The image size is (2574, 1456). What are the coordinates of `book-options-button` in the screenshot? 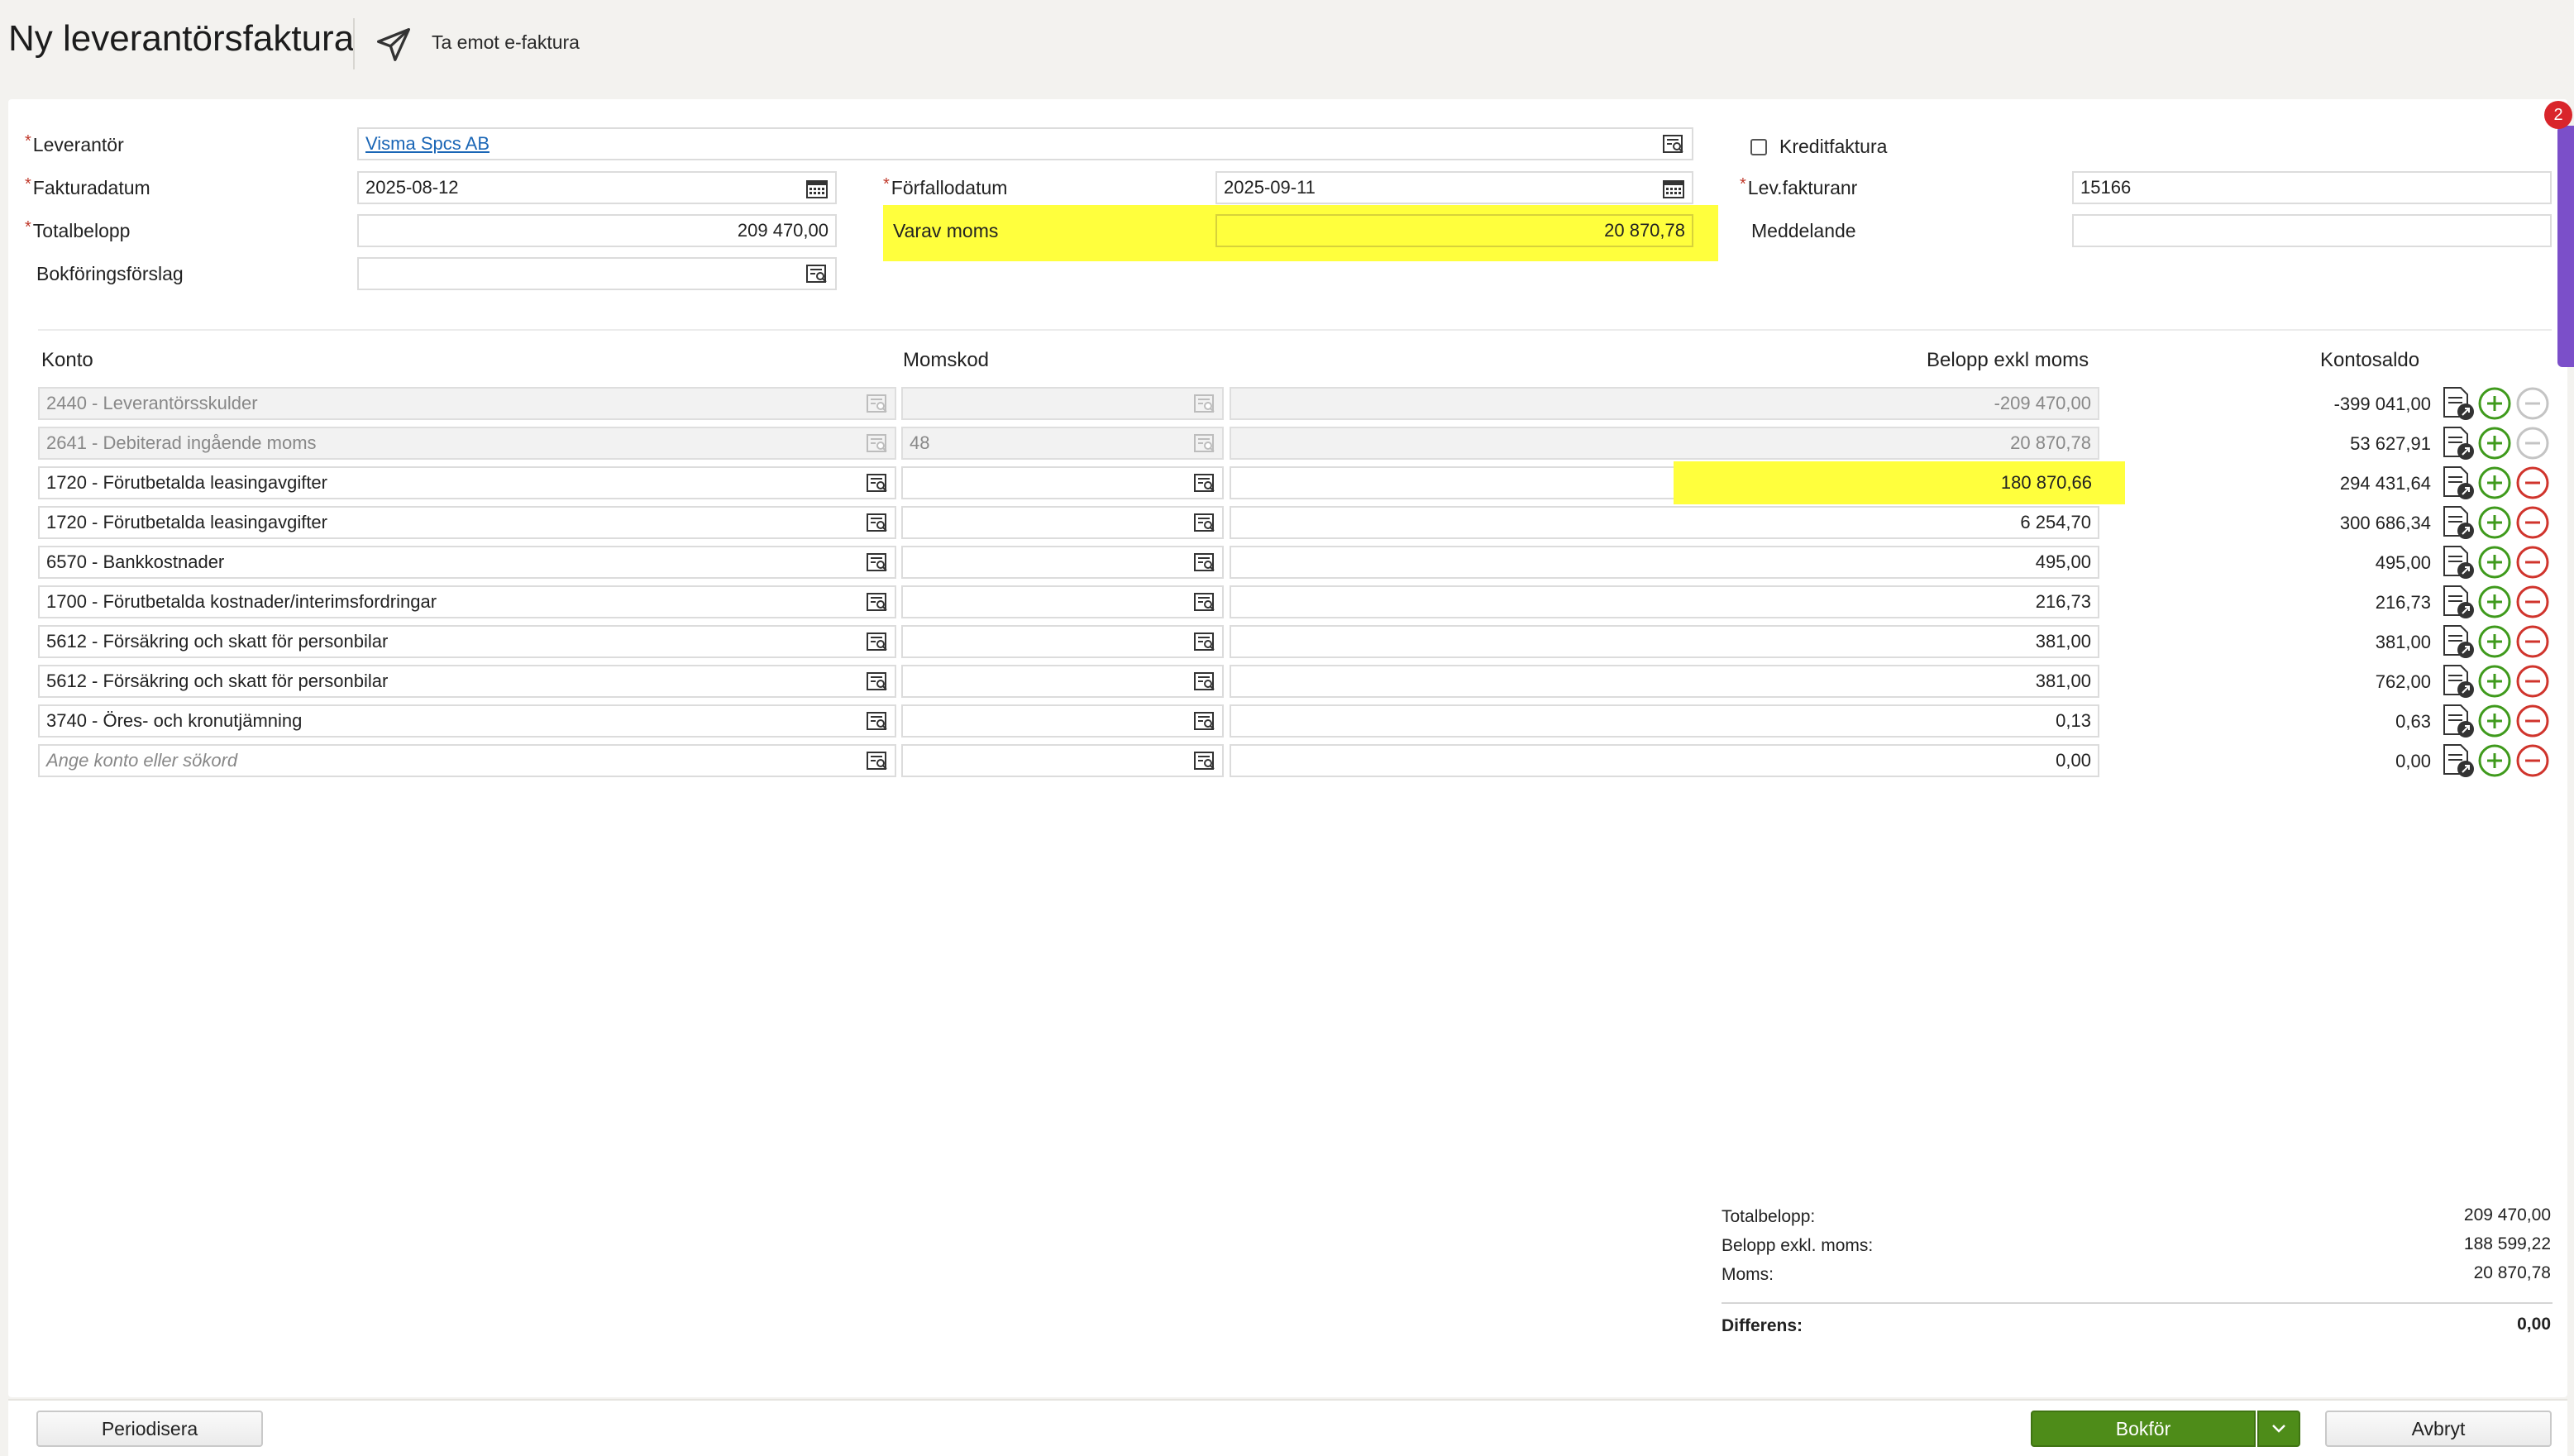 It's located at (2278, 1429).